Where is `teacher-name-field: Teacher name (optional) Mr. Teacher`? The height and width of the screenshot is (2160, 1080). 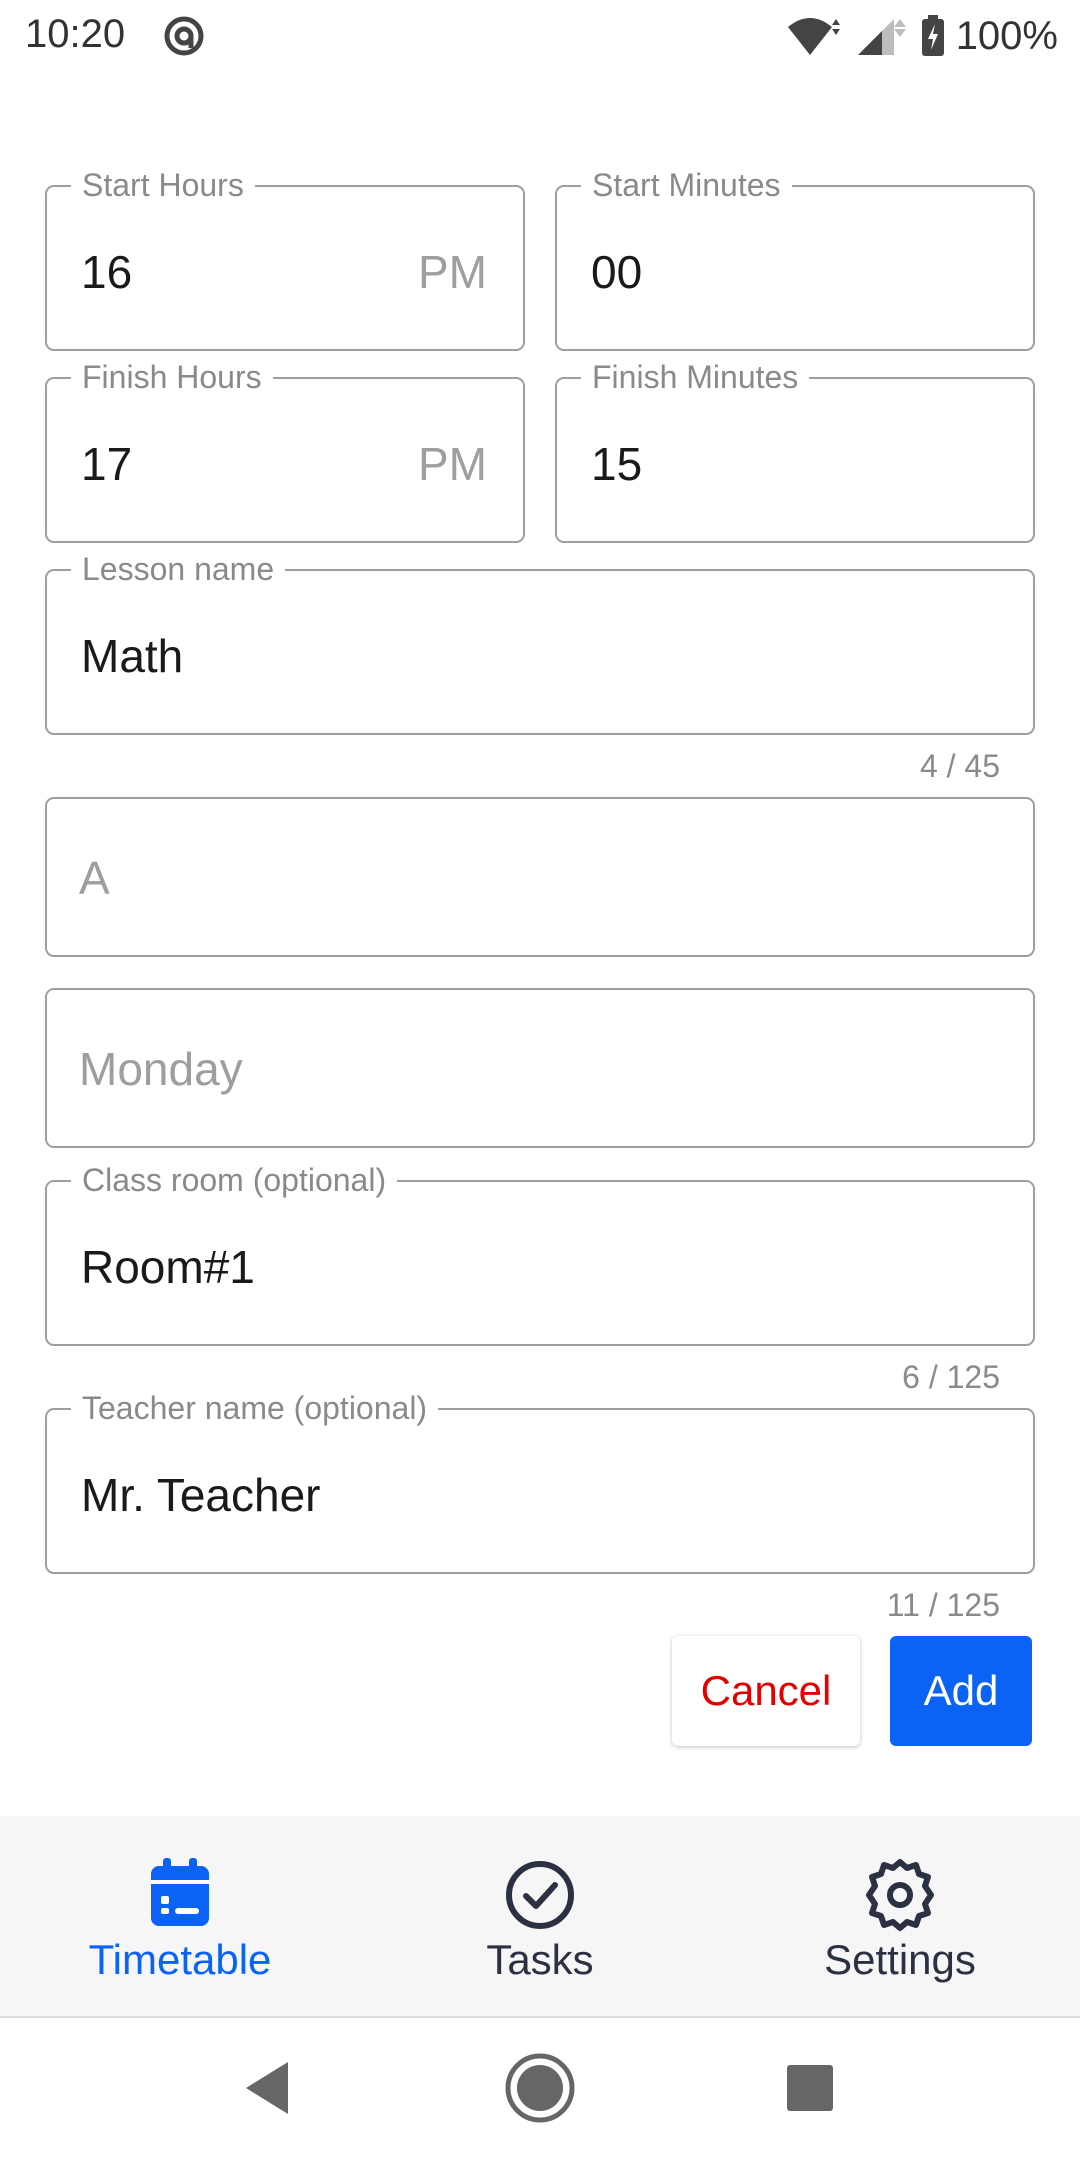
teacher-name-field: Teacher name (optional) Mr. Teacher is located at coordinates (540, 1481).